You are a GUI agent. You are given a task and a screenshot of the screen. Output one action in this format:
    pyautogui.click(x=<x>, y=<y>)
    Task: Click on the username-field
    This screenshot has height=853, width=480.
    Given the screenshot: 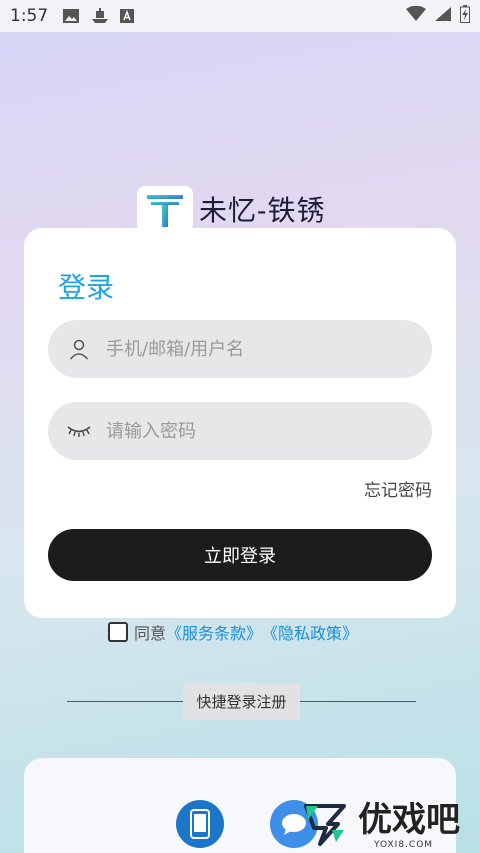 What is the action you would take?
    pyautogui.click(x=240, y=349)
    